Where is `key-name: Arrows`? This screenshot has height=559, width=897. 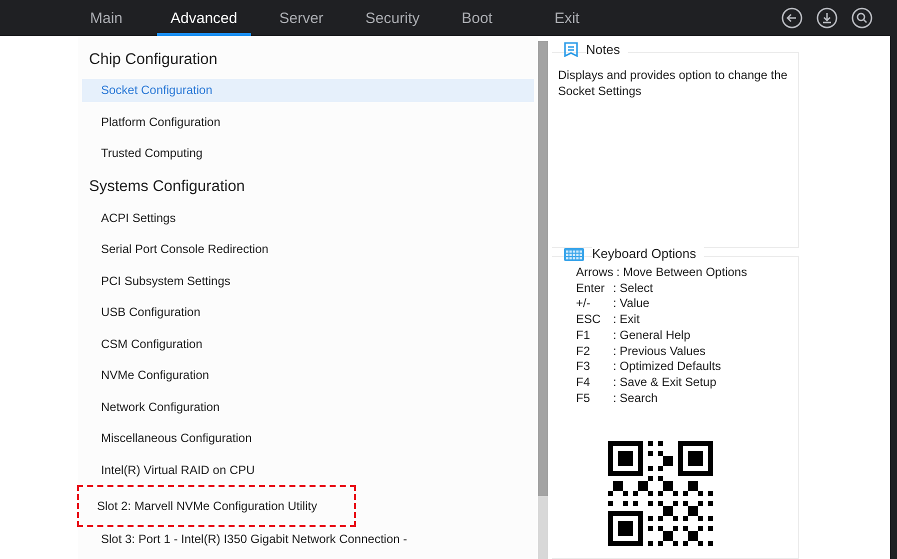
key-name: Arrows is located at coordinates (595, 273).